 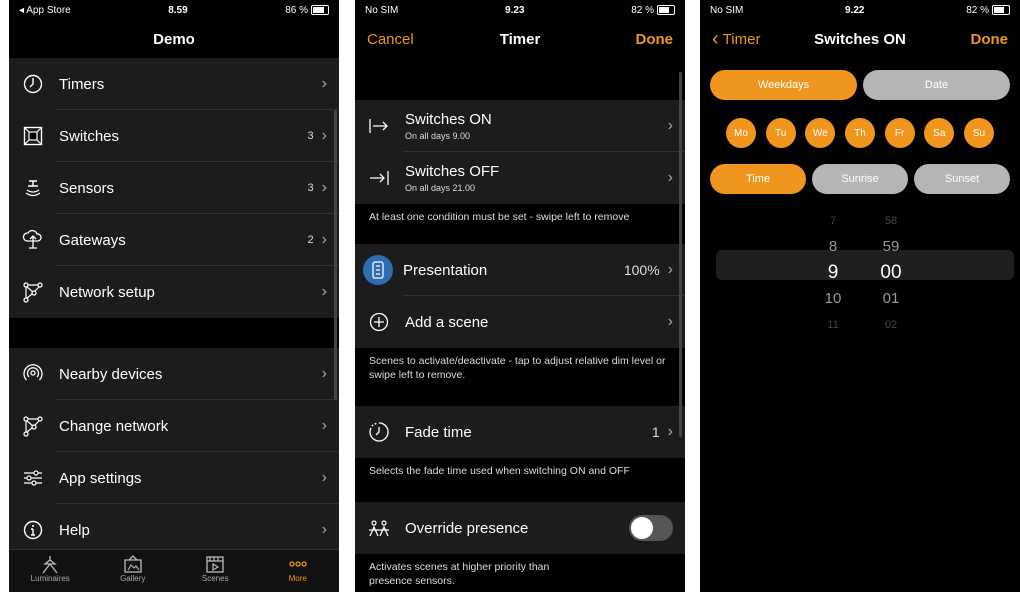 What do you see at coordinates (438, 432) in the screenshot?
I see `row-label: Fade time` at bounding box center [438, 432].